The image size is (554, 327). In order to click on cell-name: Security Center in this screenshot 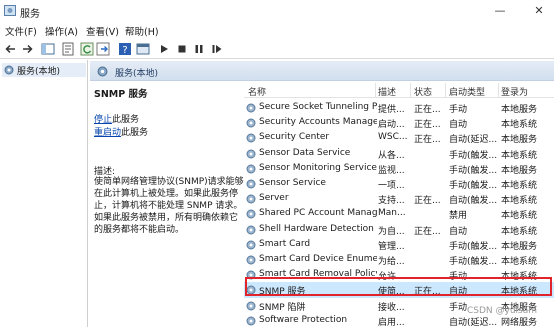, I will do `click(294, 137)`.